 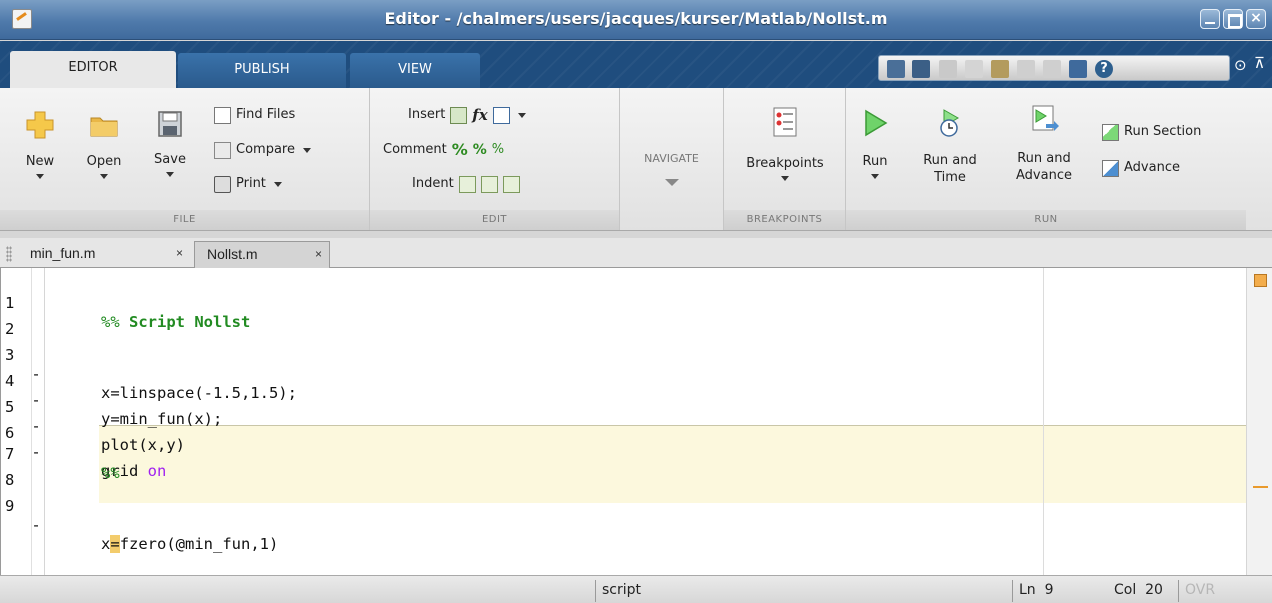 What do you see at coordinates (623, 319) in the screenshot?
I see `code-line: 2` at bounding box center [623, 319].